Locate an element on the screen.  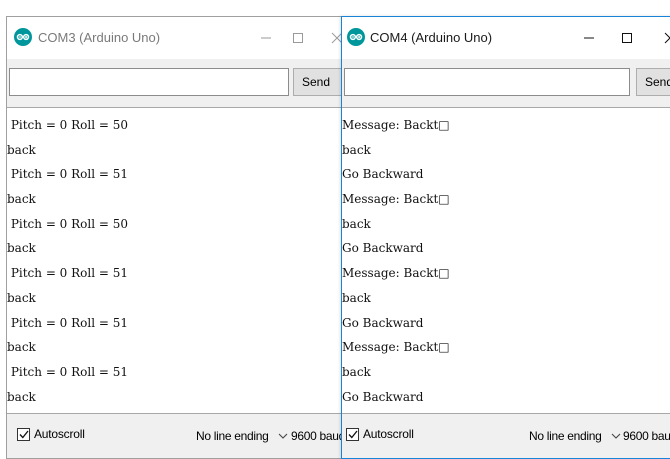
close-button is located at coordinates (665, 38).